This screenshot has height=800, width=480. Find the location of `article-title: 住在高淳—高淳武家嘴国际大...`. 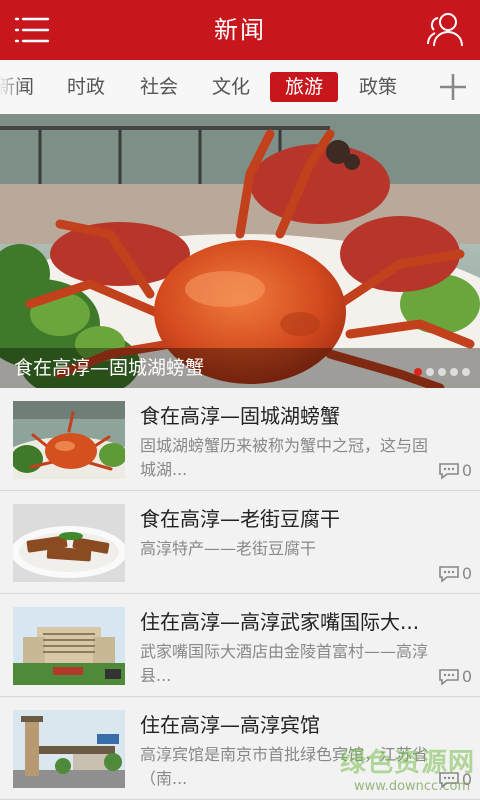

article-title: 住在高淳—高淳武家嘴国际大... is located at coordinates (280, 622).